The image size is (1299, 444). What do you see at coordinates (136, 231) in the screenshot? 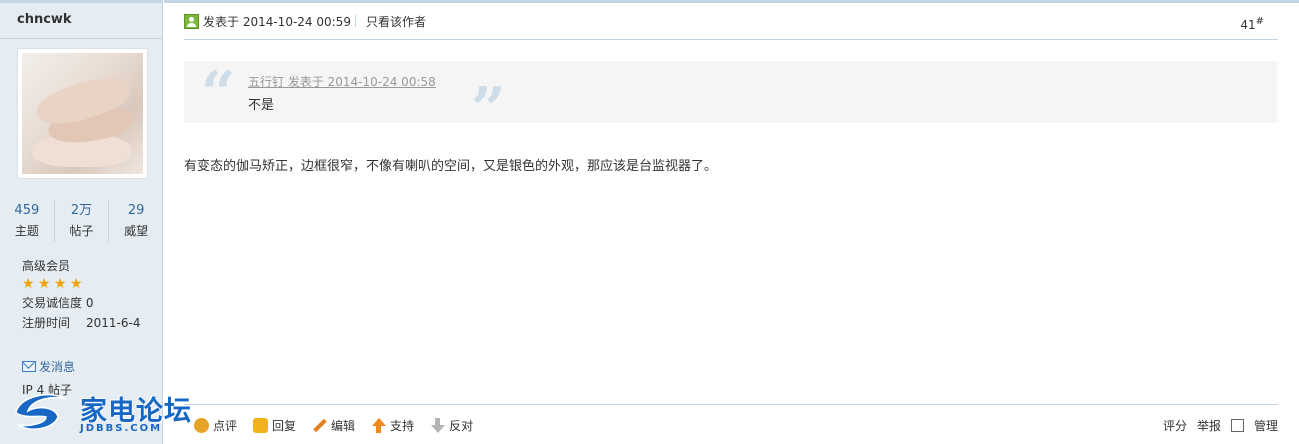
I see `stat-prestige-label: 威望` at bounding box center [136, 231].